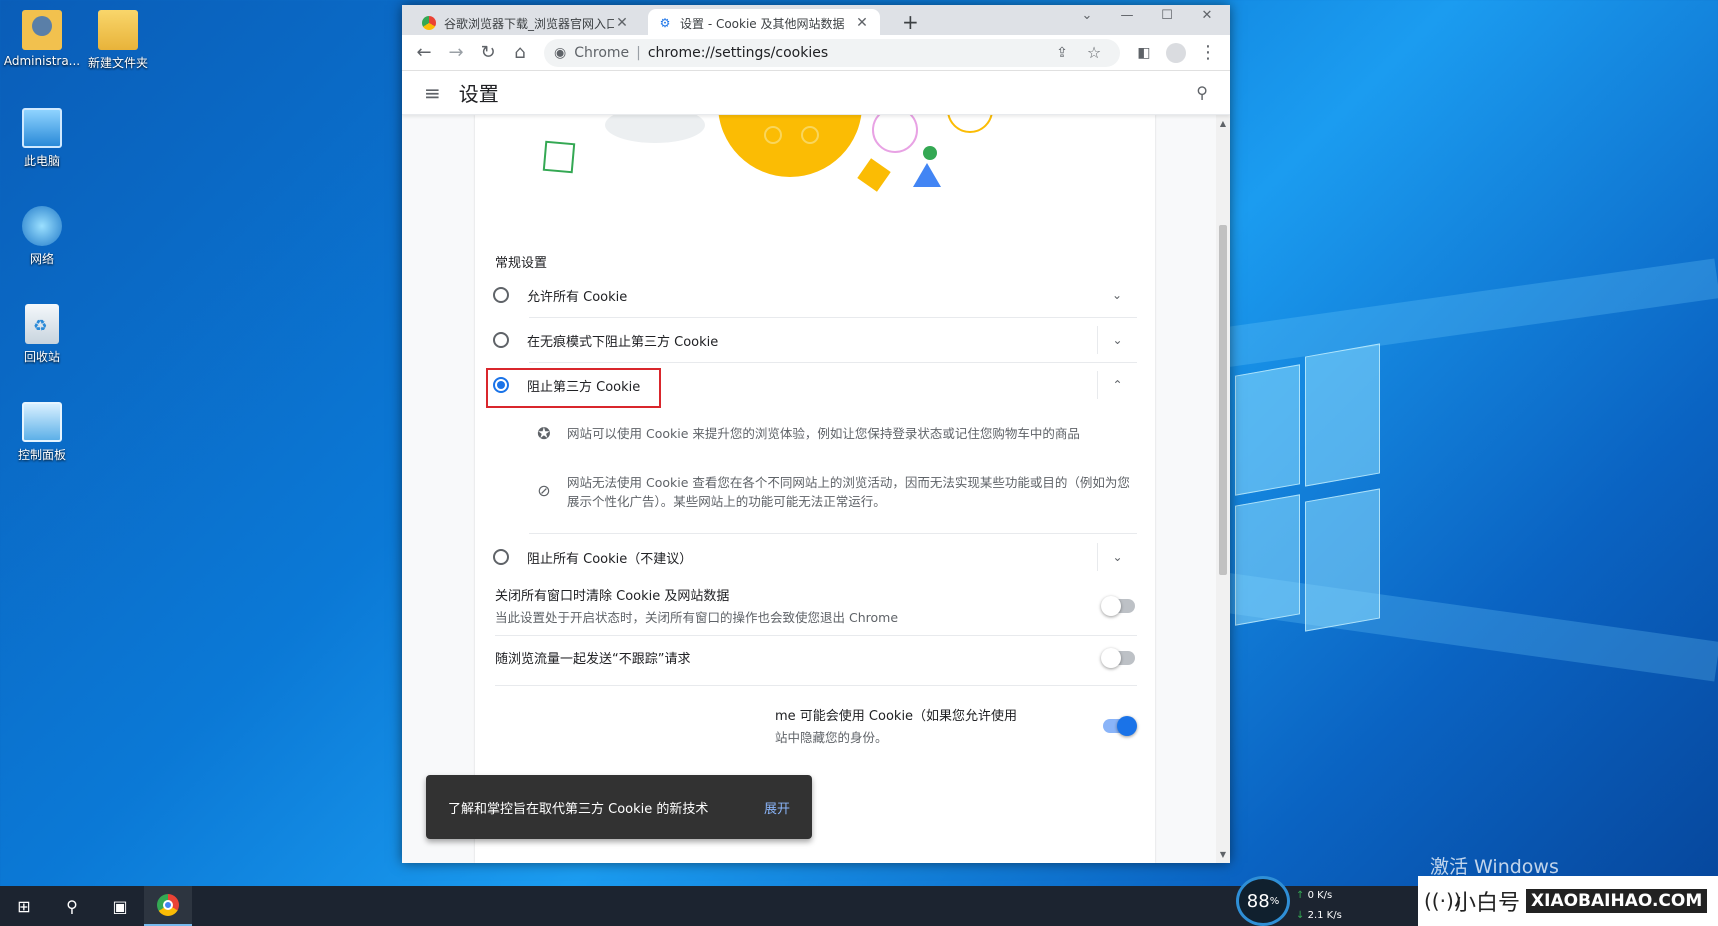 Image resolution: width=1718 pixels, height=926 pixels. Describe the element at coordinates (1144, 53) in the screenshot. I see `side-panel-icon: ◧` at that location.